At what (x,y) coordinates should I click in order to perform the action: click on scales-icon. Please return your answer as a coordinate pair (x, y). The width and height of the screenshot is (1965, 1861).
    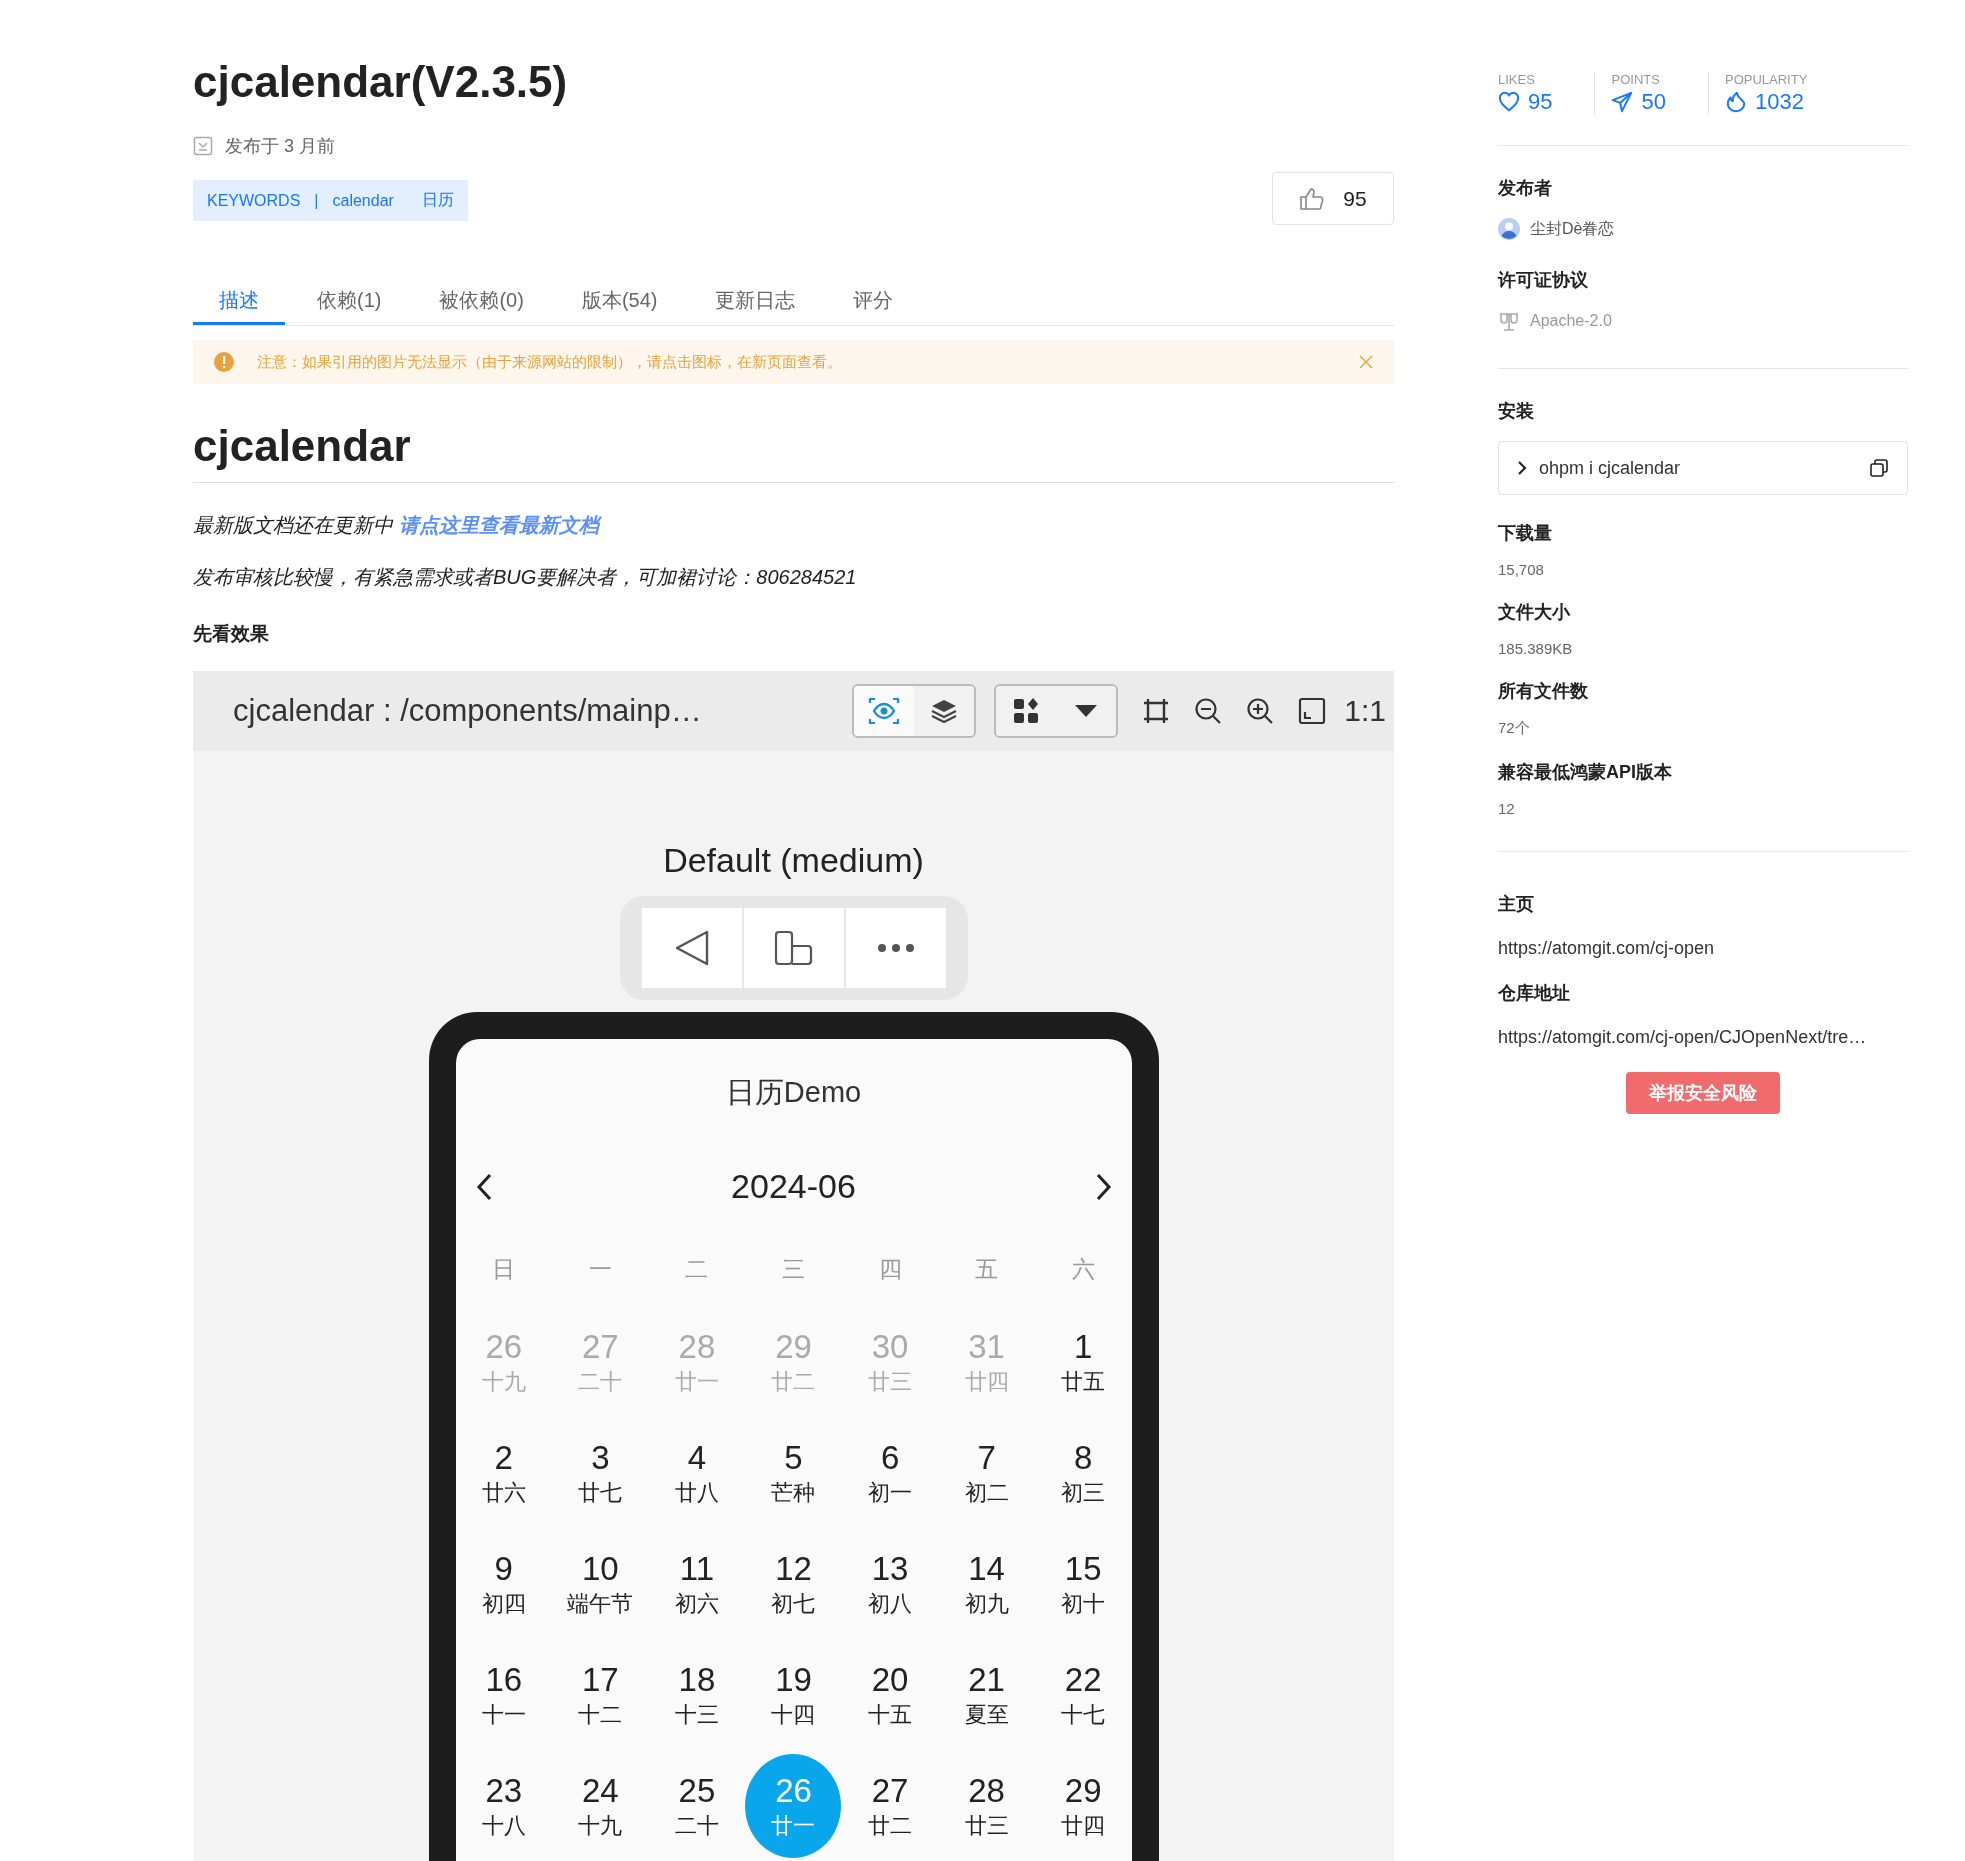
    Looking at the image, I should click on (1509, 321).